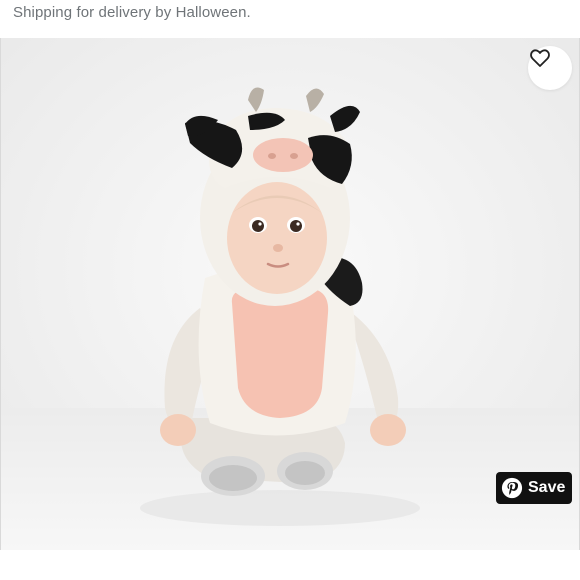  What do you see at coordinates (512, 488) in the screenshot?
I see `pinterest-icon` at bounding box center [512, 488].